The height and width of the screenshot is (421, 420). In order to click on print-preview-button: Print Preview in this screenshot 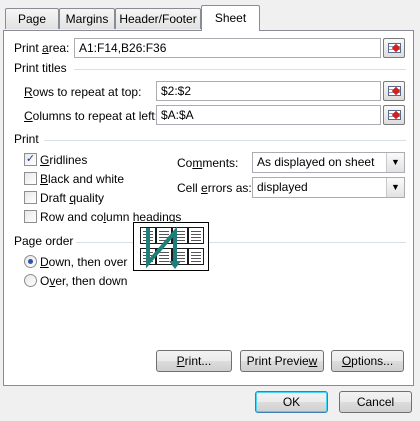, I will do `click(282, 361)`.